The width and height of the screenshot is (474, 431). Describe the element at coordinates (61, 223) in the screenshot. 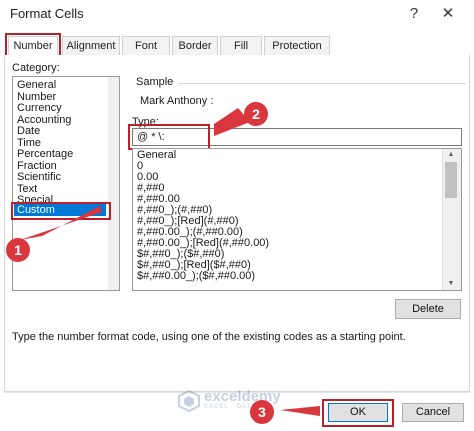

I see `callout-1-pointer` at that location.